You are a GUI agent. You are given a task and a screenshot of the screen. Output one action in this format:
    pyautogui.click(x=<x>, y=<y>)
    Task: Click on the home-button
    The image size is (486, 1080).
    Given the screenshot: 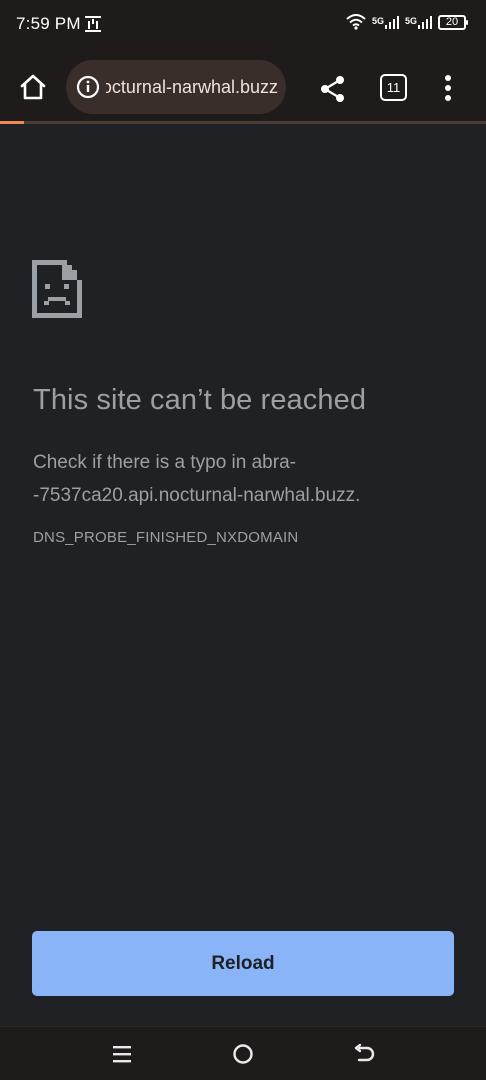 What is the action you would take?
    pyautogui.click(x=33, y=87)
    